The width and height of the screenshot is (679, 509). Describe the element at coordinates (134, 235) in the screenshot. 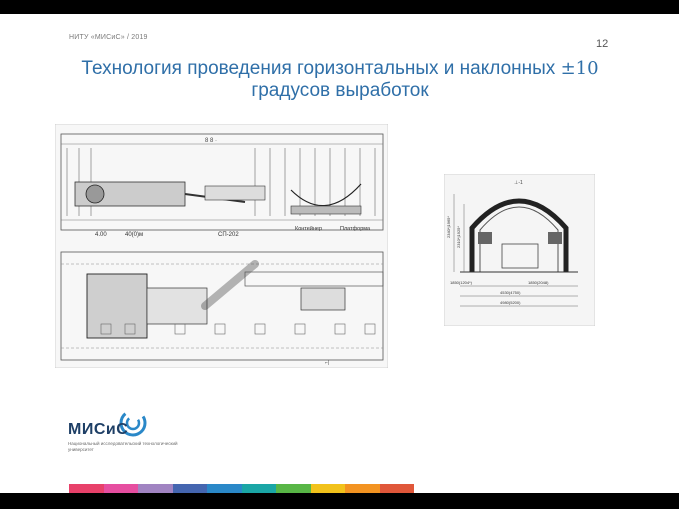

I see `label-b: 40(0)м` at that location.